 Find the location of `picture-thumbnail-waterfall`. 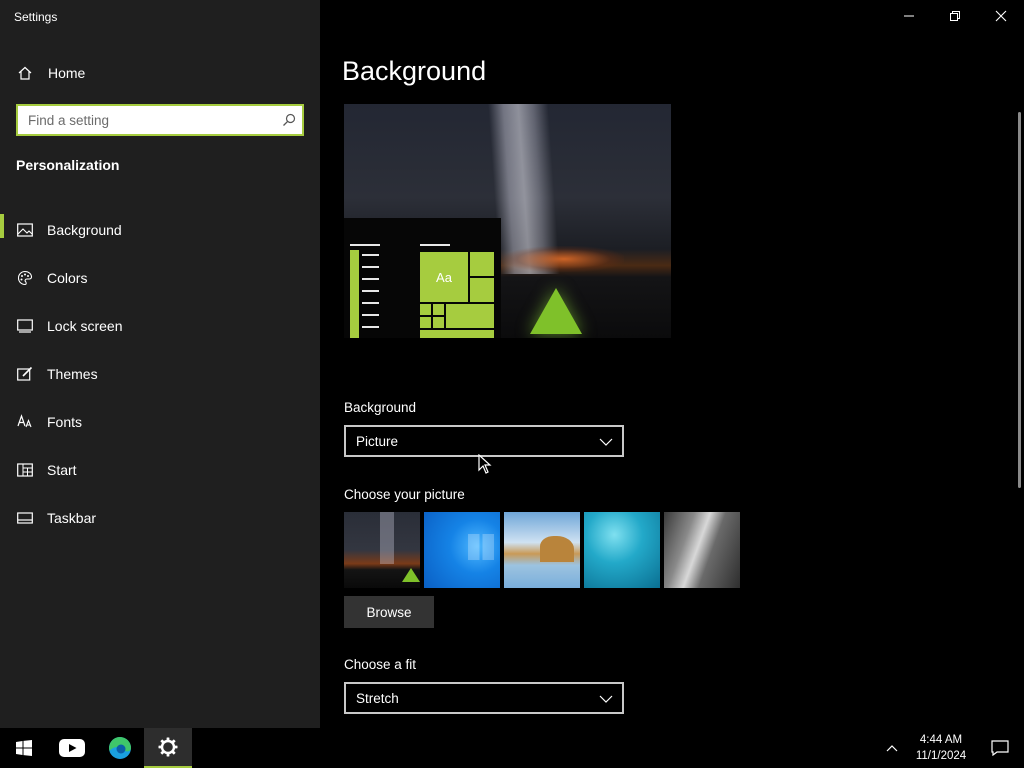

picture-thumbnail-waterfall is located at coordinates (702, 550).